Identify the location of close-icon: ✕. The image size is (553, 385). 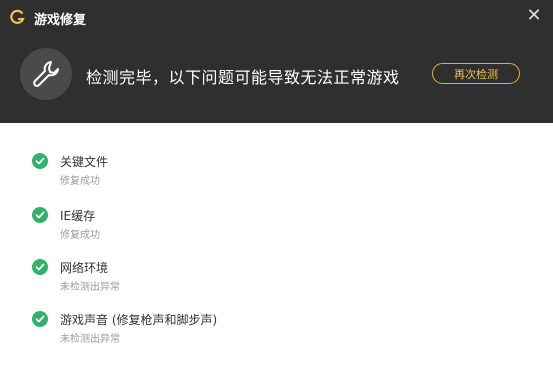
(534, 16).